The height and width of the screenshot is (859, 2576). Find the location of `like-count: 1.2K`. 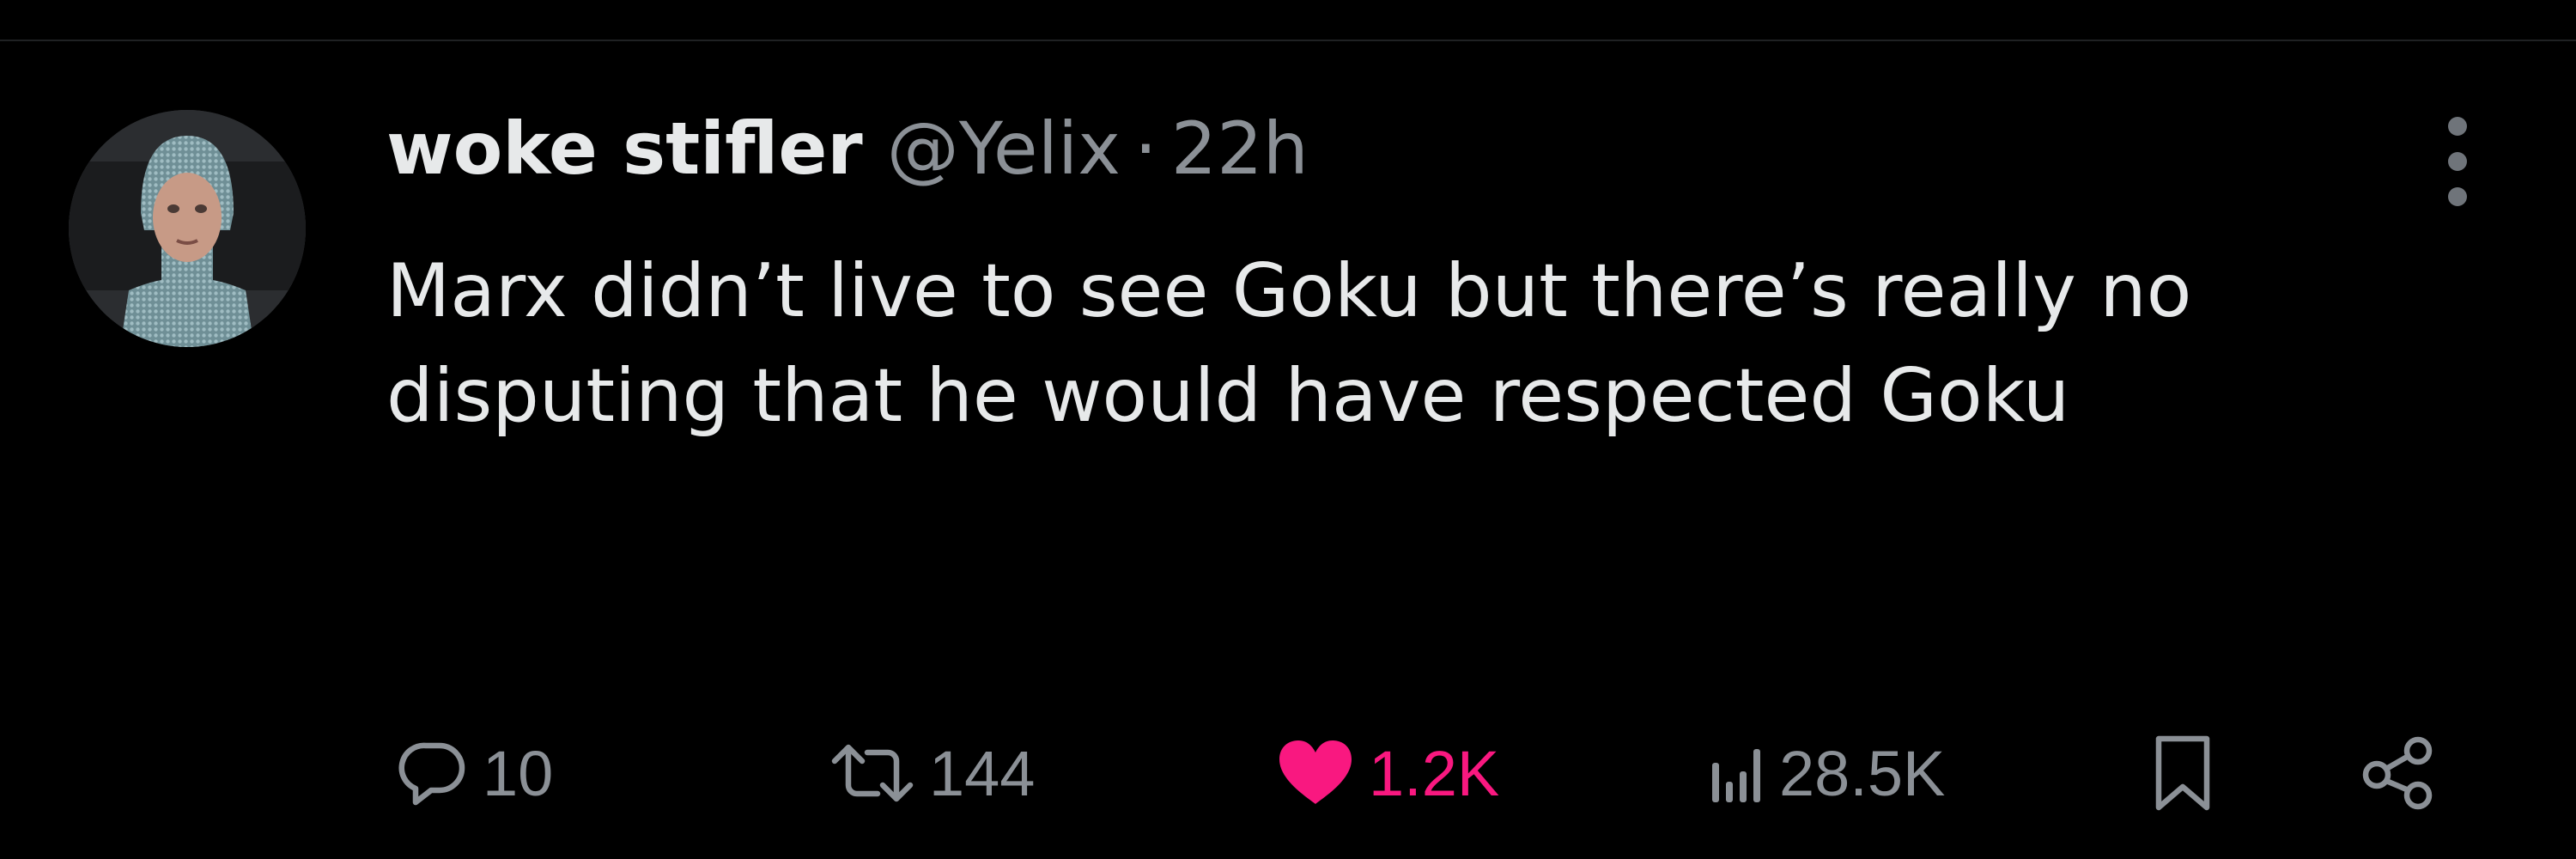

like-count: 1.2K is located at coordinates (1434, 773).